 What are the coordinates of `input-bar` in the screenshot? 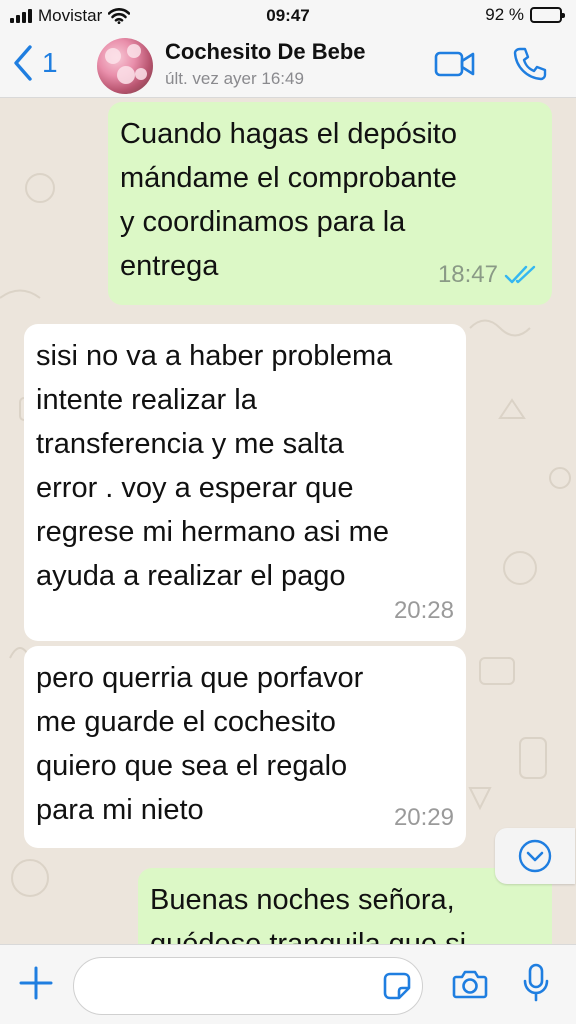 It's located at (288, 984).